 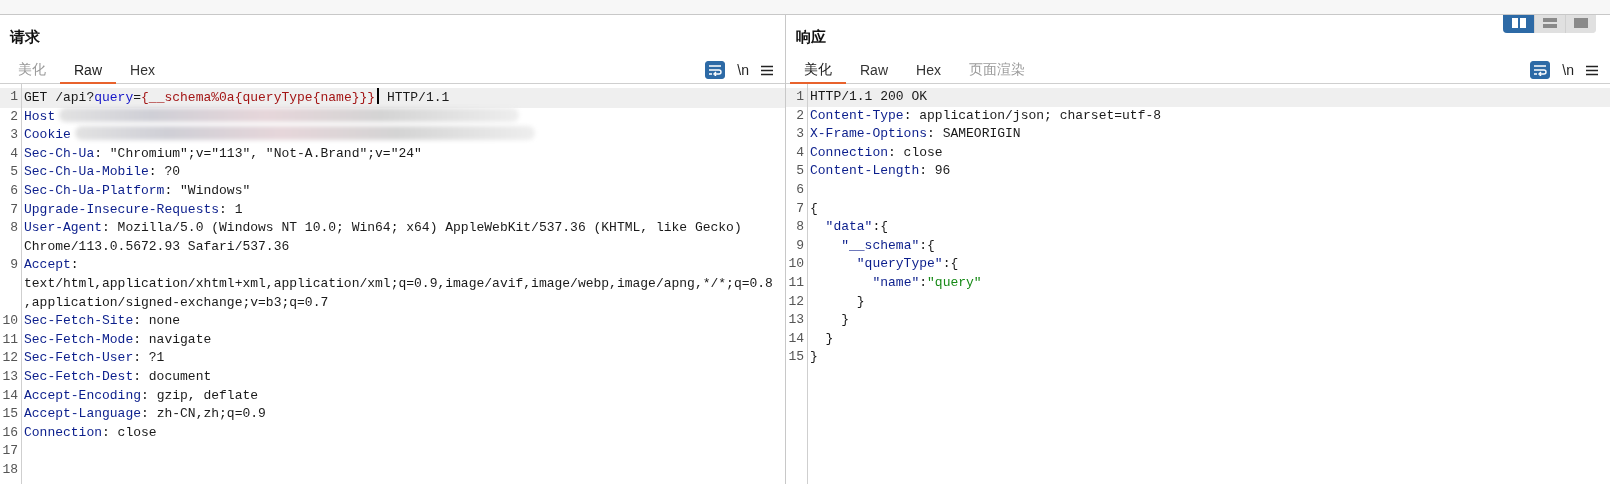 I want to click on code-line: Content-Type: application/json; charset=utf-8, so click(x=986, y=115).